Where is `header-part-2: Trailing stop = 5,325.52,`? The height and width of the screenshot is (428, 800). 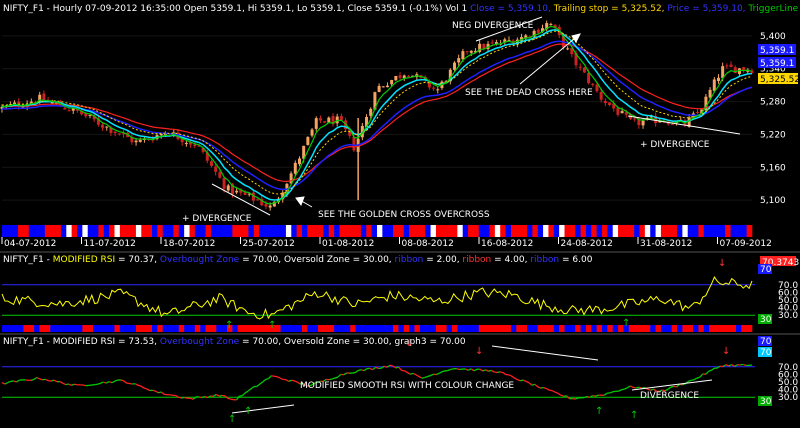
header-part-2: Trailing stop = 5,325.52, is located at coordinates (610, 9).